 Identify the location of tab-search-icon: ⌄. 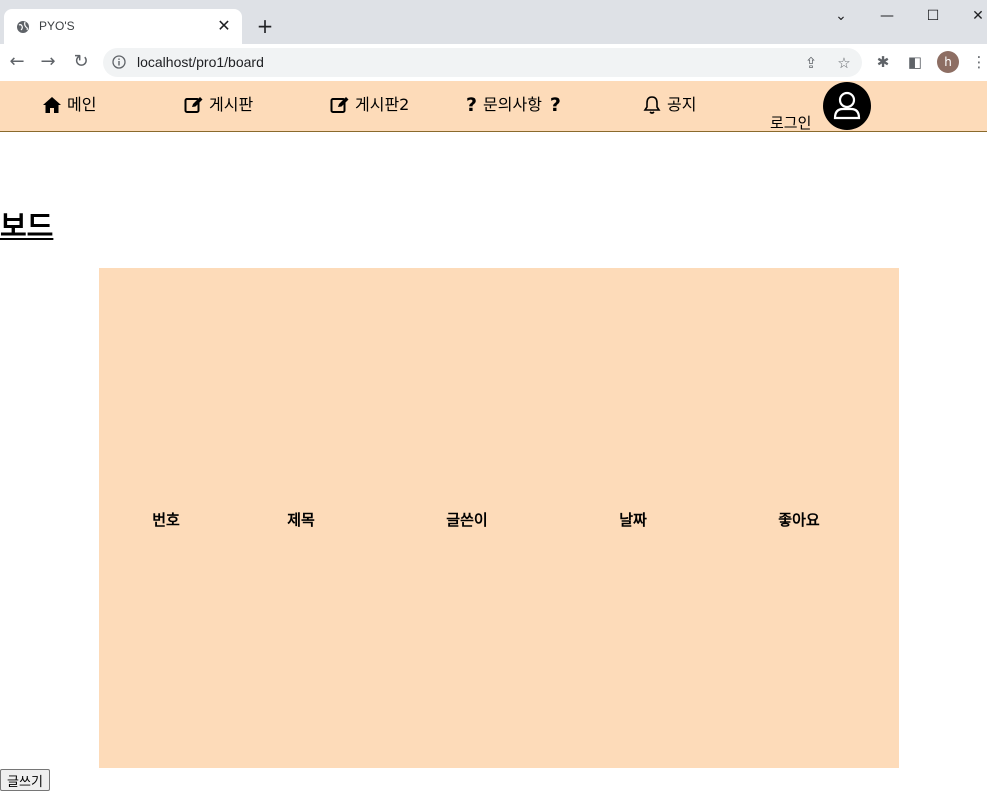
(841, 16).